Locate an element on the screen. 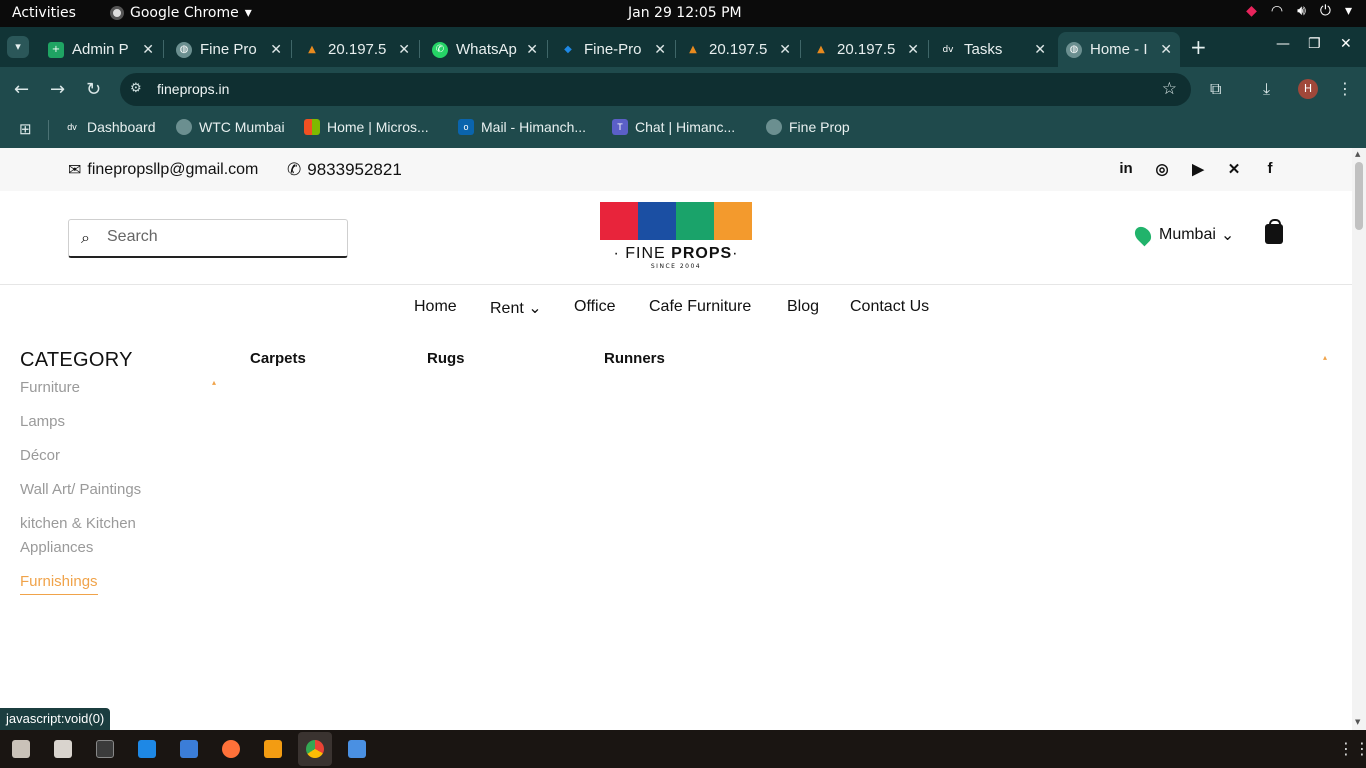 The height and width of the screenshot is (768, 1366). system-tray: ◆ ◠ 🔊︎ ⏻ ▾ is located at coordinates (1299, 11).